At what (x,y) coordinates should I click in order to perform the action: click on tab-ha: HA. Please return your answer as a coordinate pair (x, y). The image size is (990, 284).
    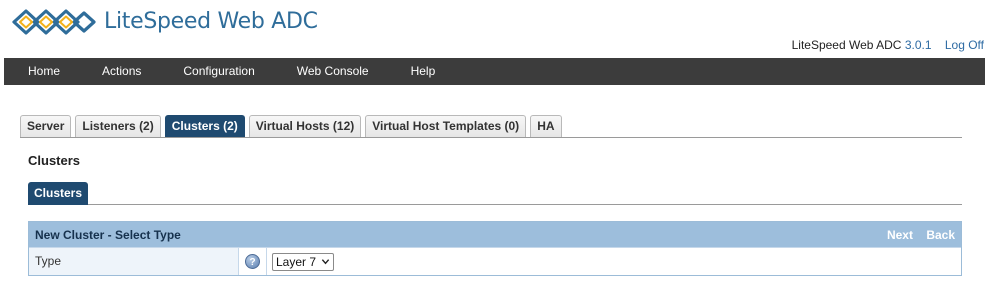
    Looking at the image, I should click on (546, 126).